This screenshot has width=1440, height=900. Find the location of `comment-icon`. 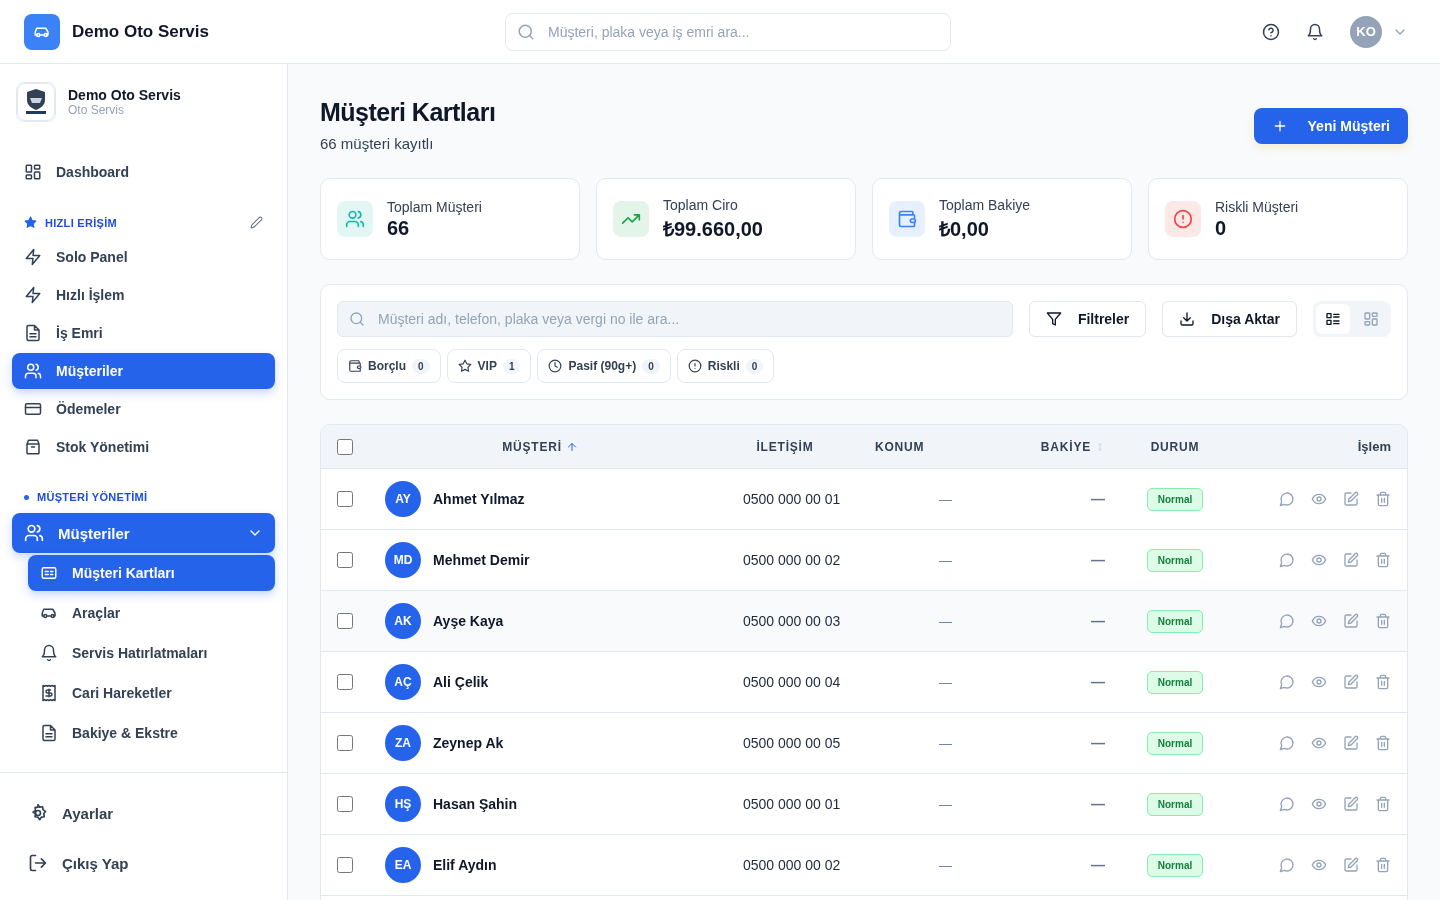

comment-icon is located at coordinates (1287, 682).